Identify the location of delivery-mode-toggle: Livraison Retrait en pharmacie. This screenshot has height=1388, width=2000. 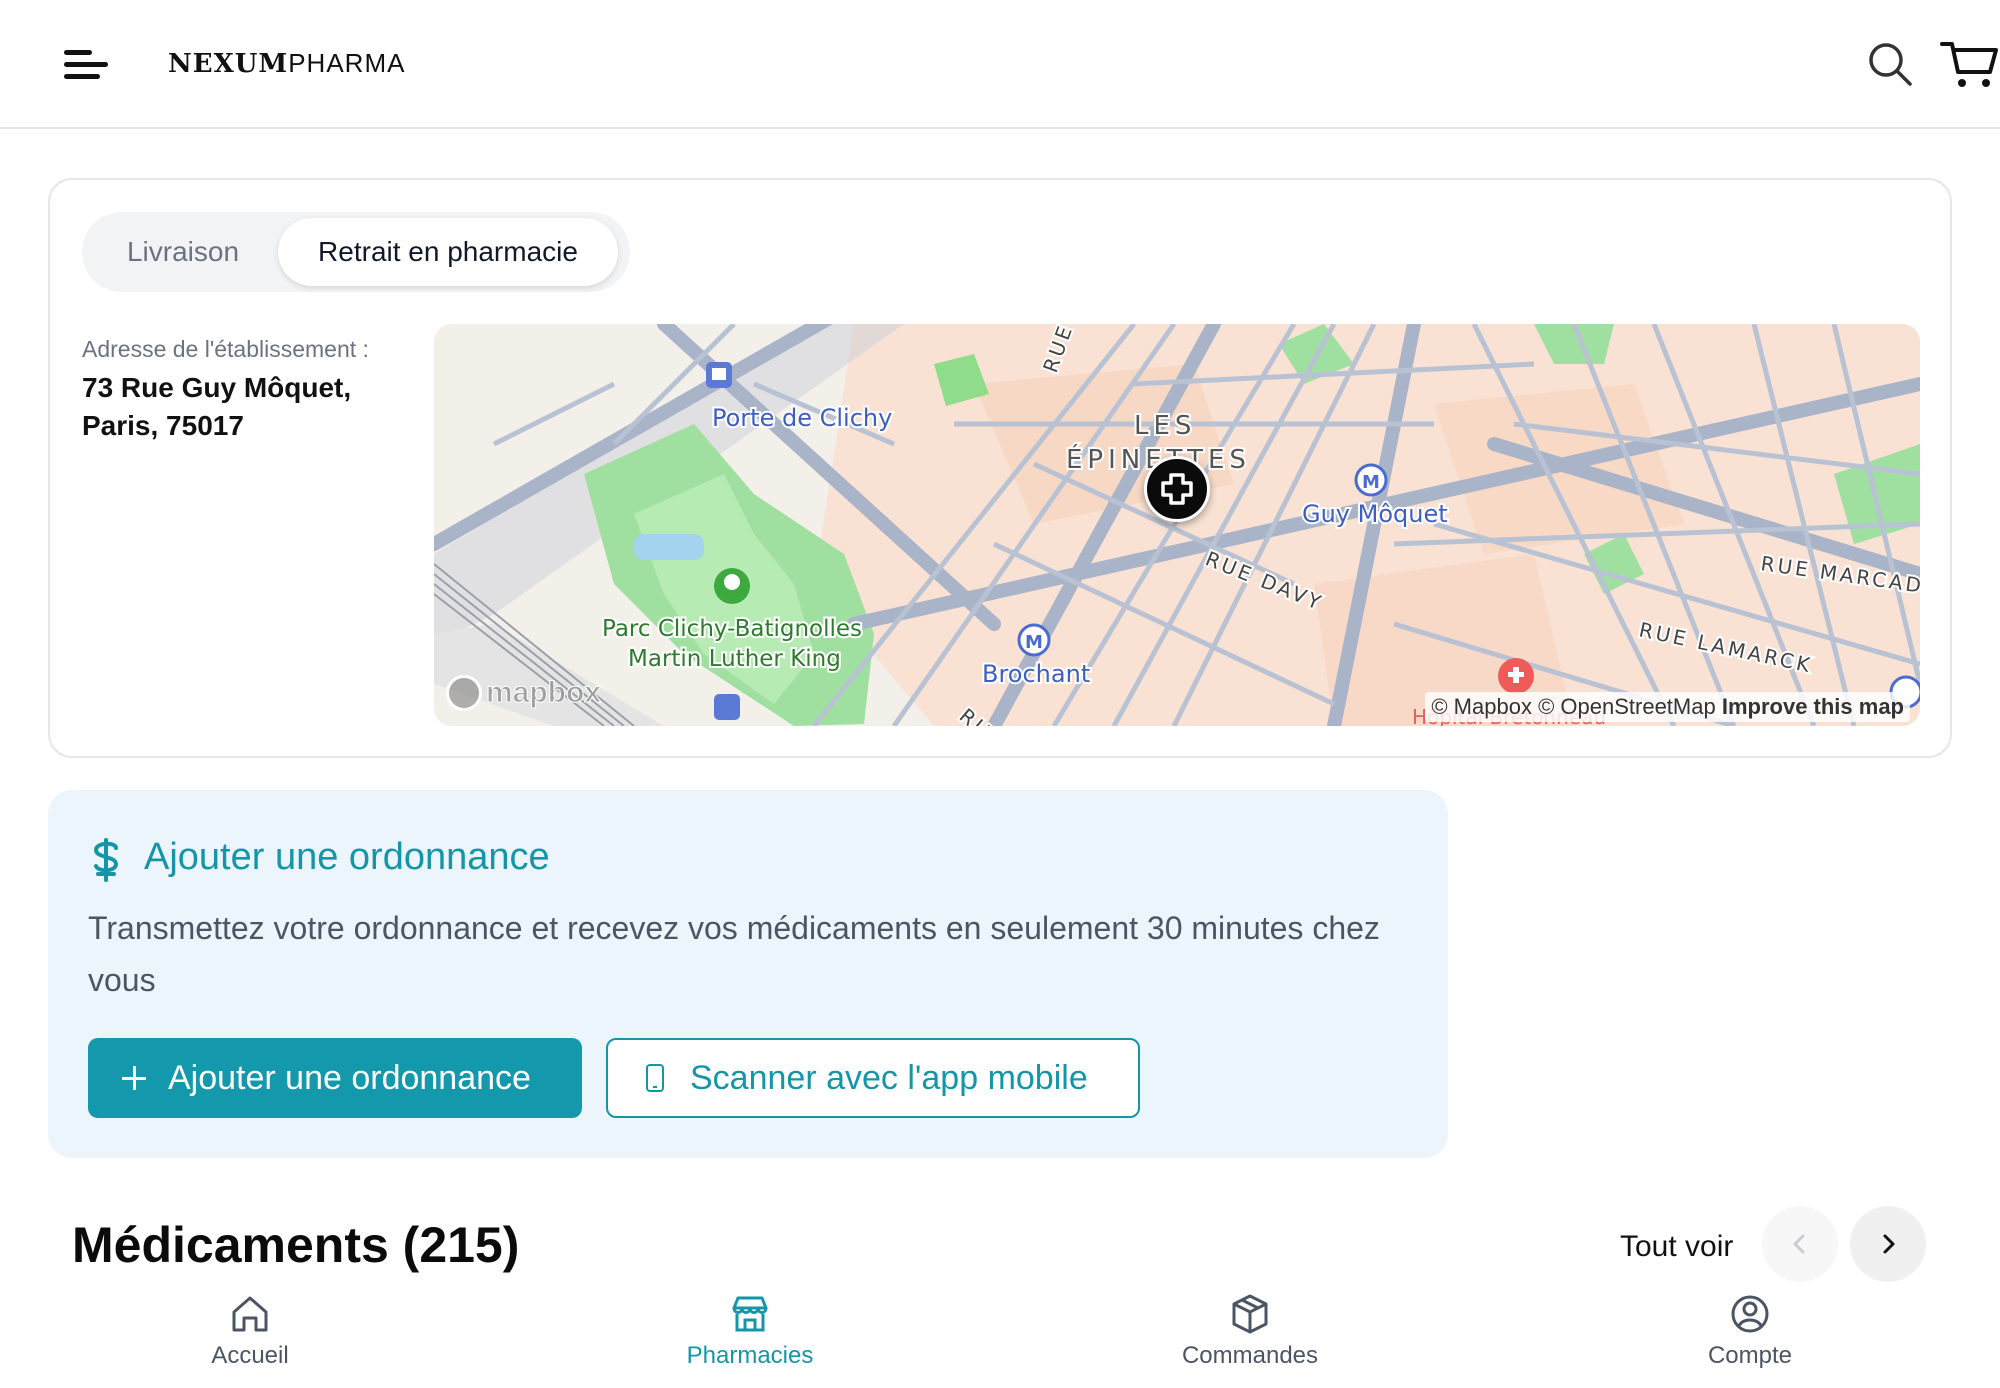
(356, 252).